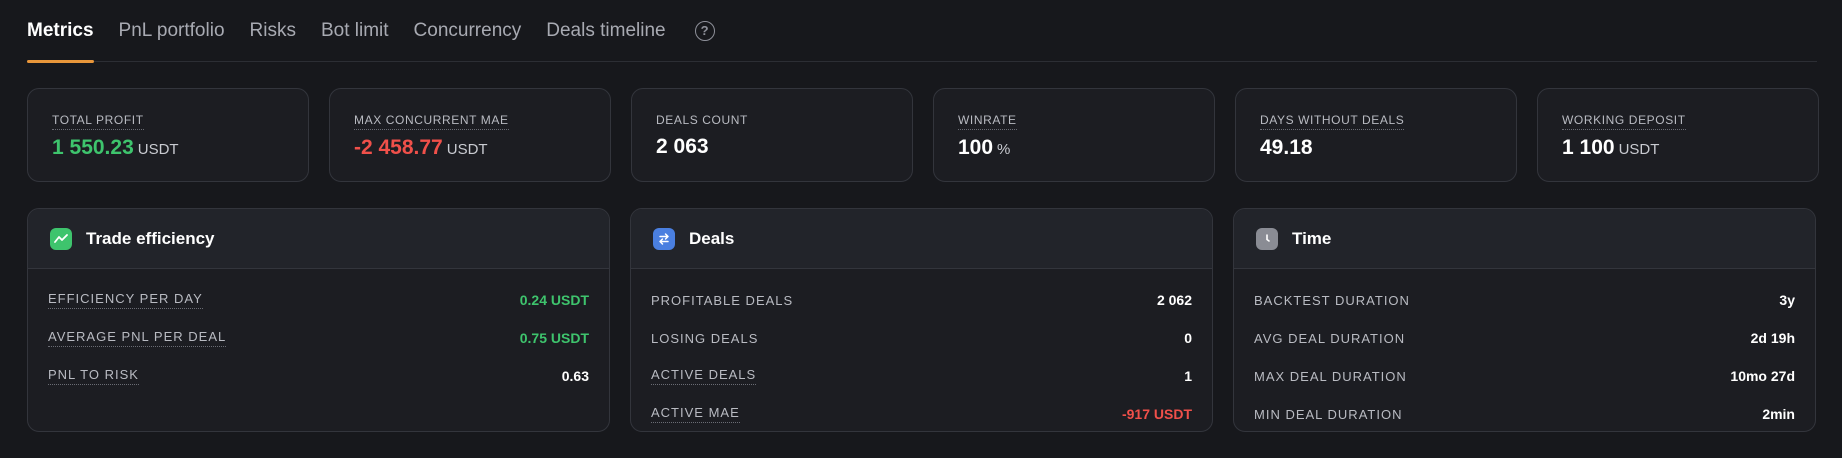  What do you see at coordinates (1524, 300) in the screenshot?
I see `metric-row: BACKTEST DURATION 3y` at bounding box center [1524, 300].